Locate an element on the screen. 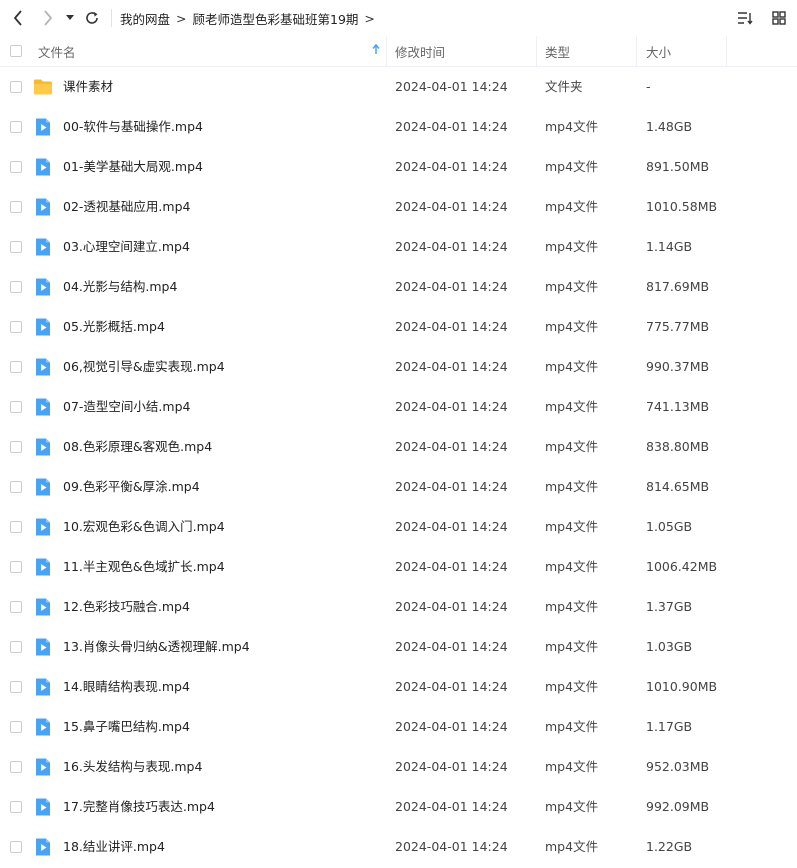 This screenshot has width=797, height=868. file-row: 课件素材 2024-04-01 14:24 文件夹 - is located at coordinates (398, 87).